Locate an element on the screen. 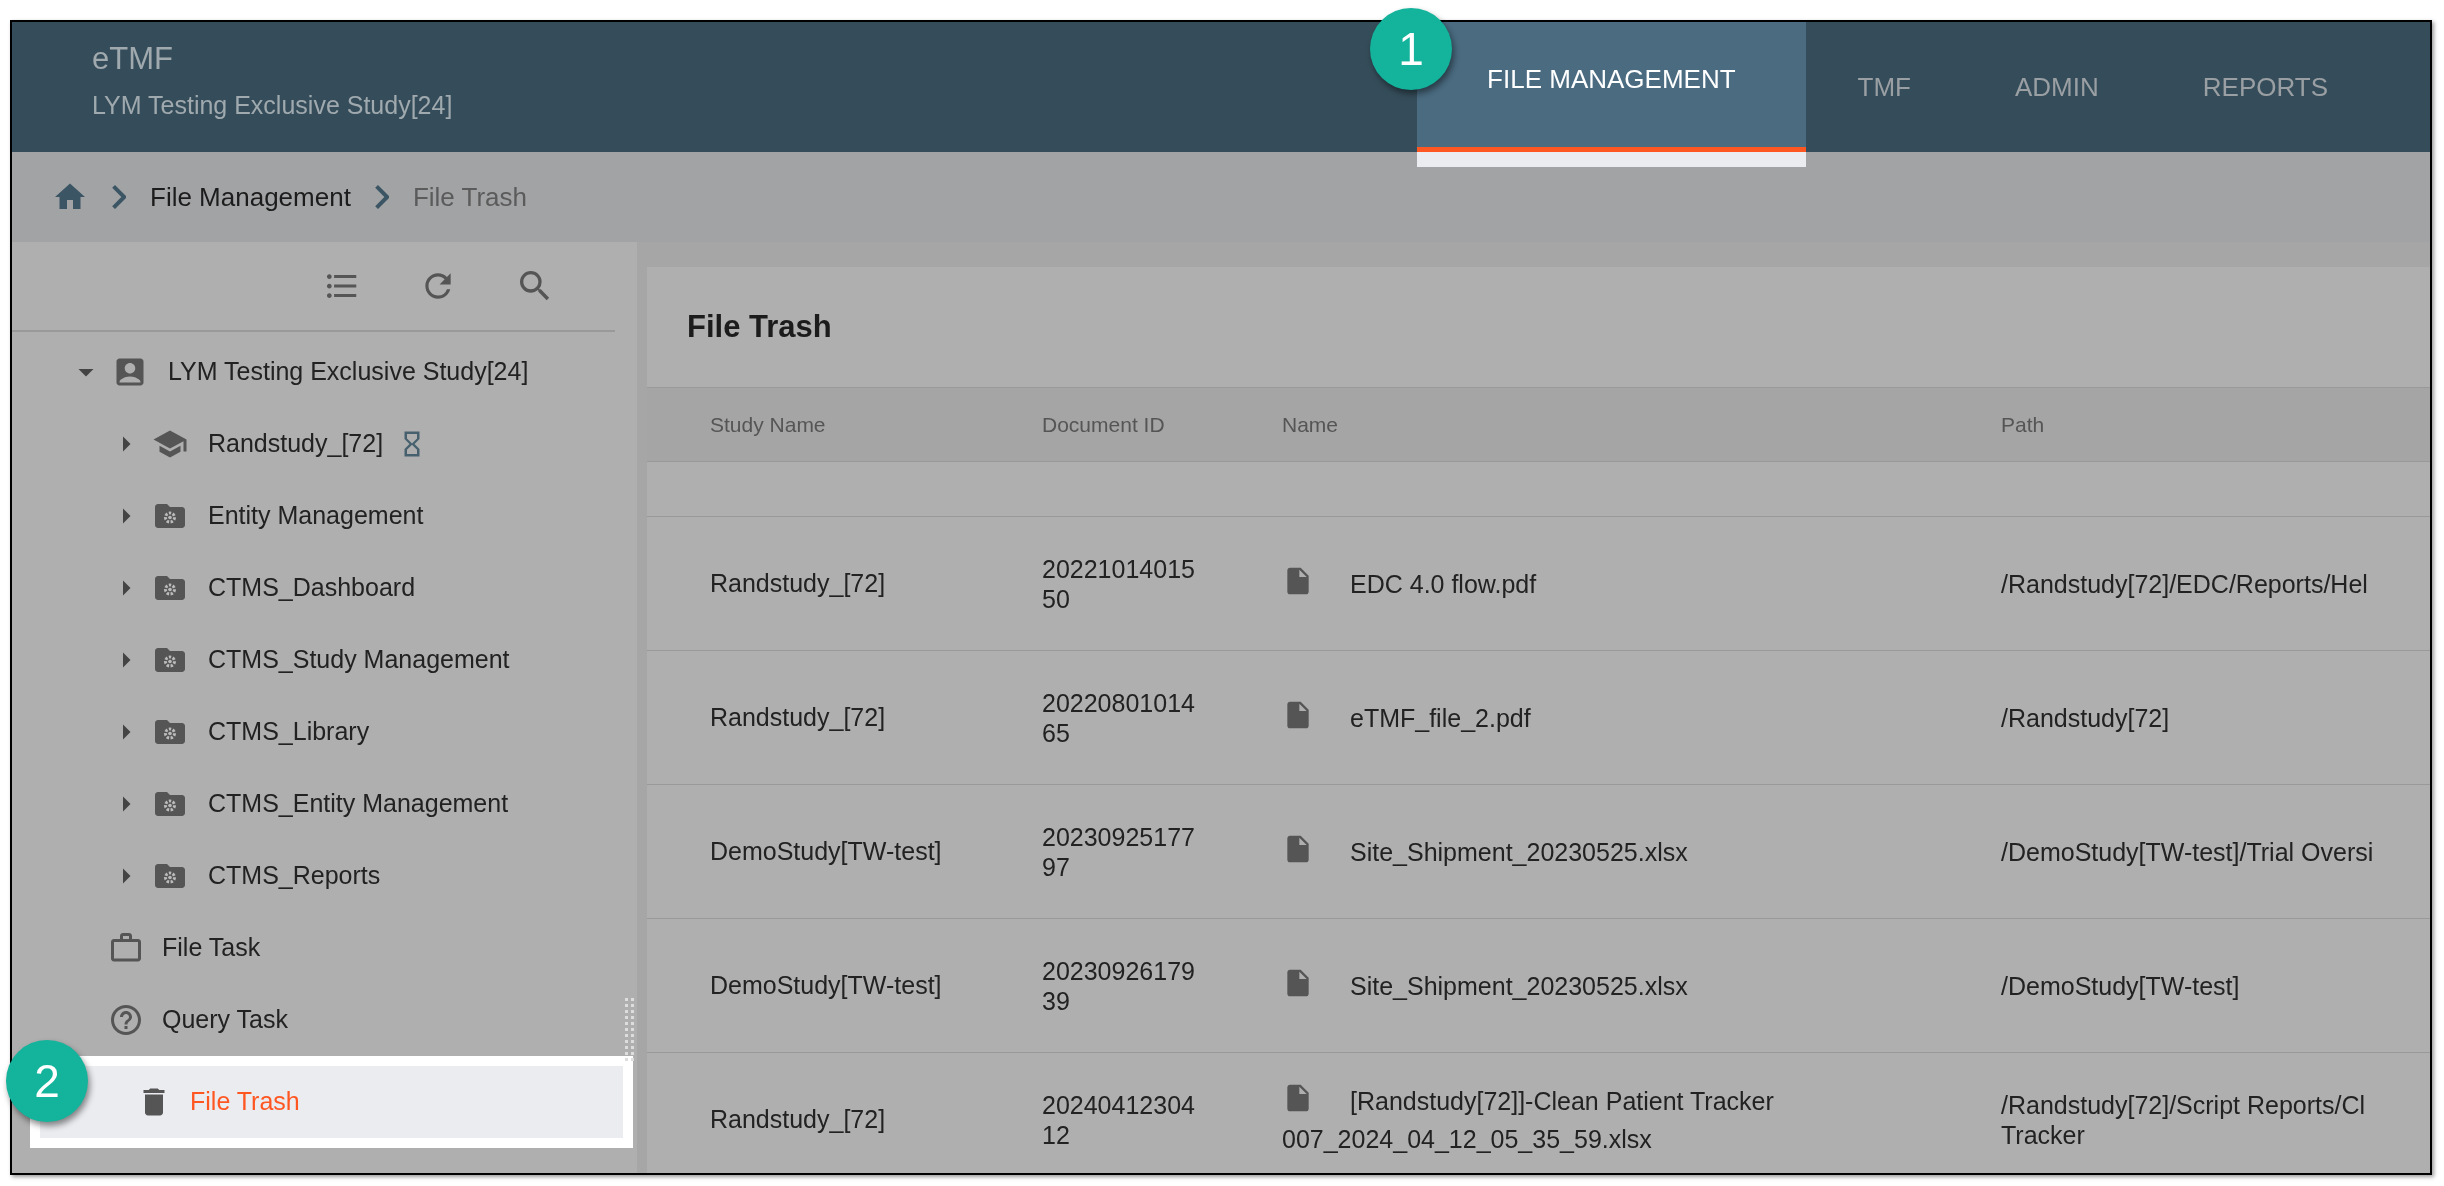  app-title: eTMF is located at coordinates (133, 59).